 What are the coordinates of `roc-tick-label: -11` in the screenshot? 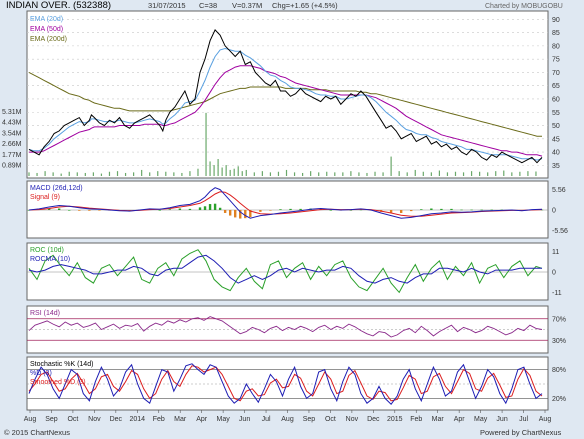 It's located at (557, 293).